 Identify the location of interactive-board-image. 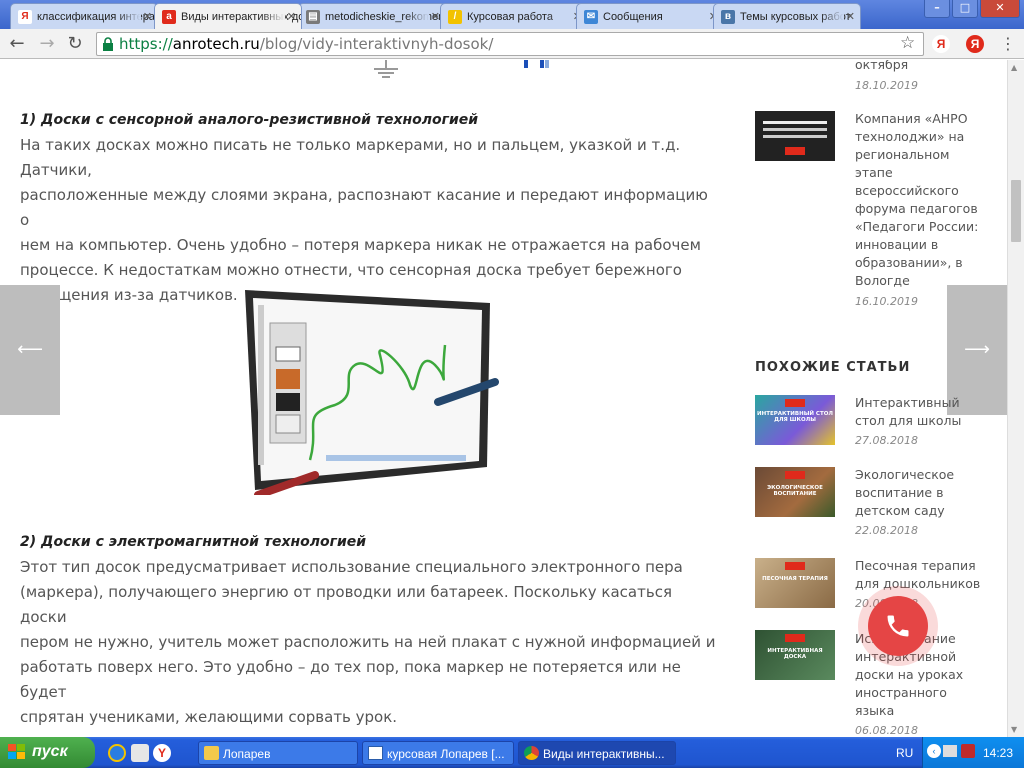
(372, 392).